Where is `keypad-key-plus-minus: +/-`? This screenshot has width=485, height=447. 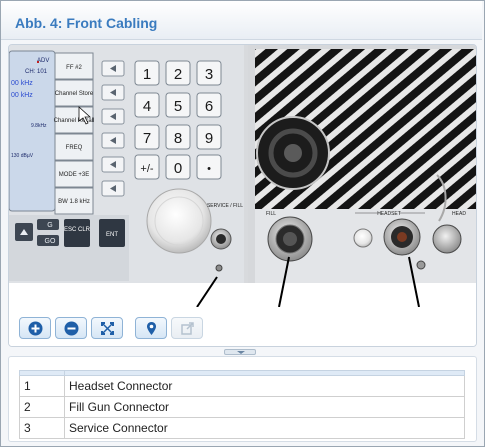
keypad-key-plus-minus: +/- is located at coordinates (147, 167).